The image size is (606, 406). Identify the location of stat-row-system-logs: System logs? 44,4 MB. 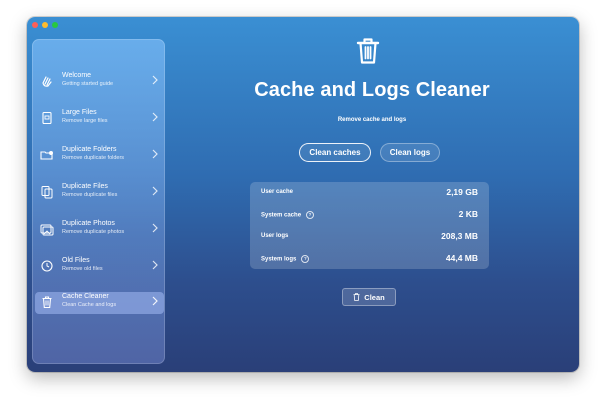
(369, 260).